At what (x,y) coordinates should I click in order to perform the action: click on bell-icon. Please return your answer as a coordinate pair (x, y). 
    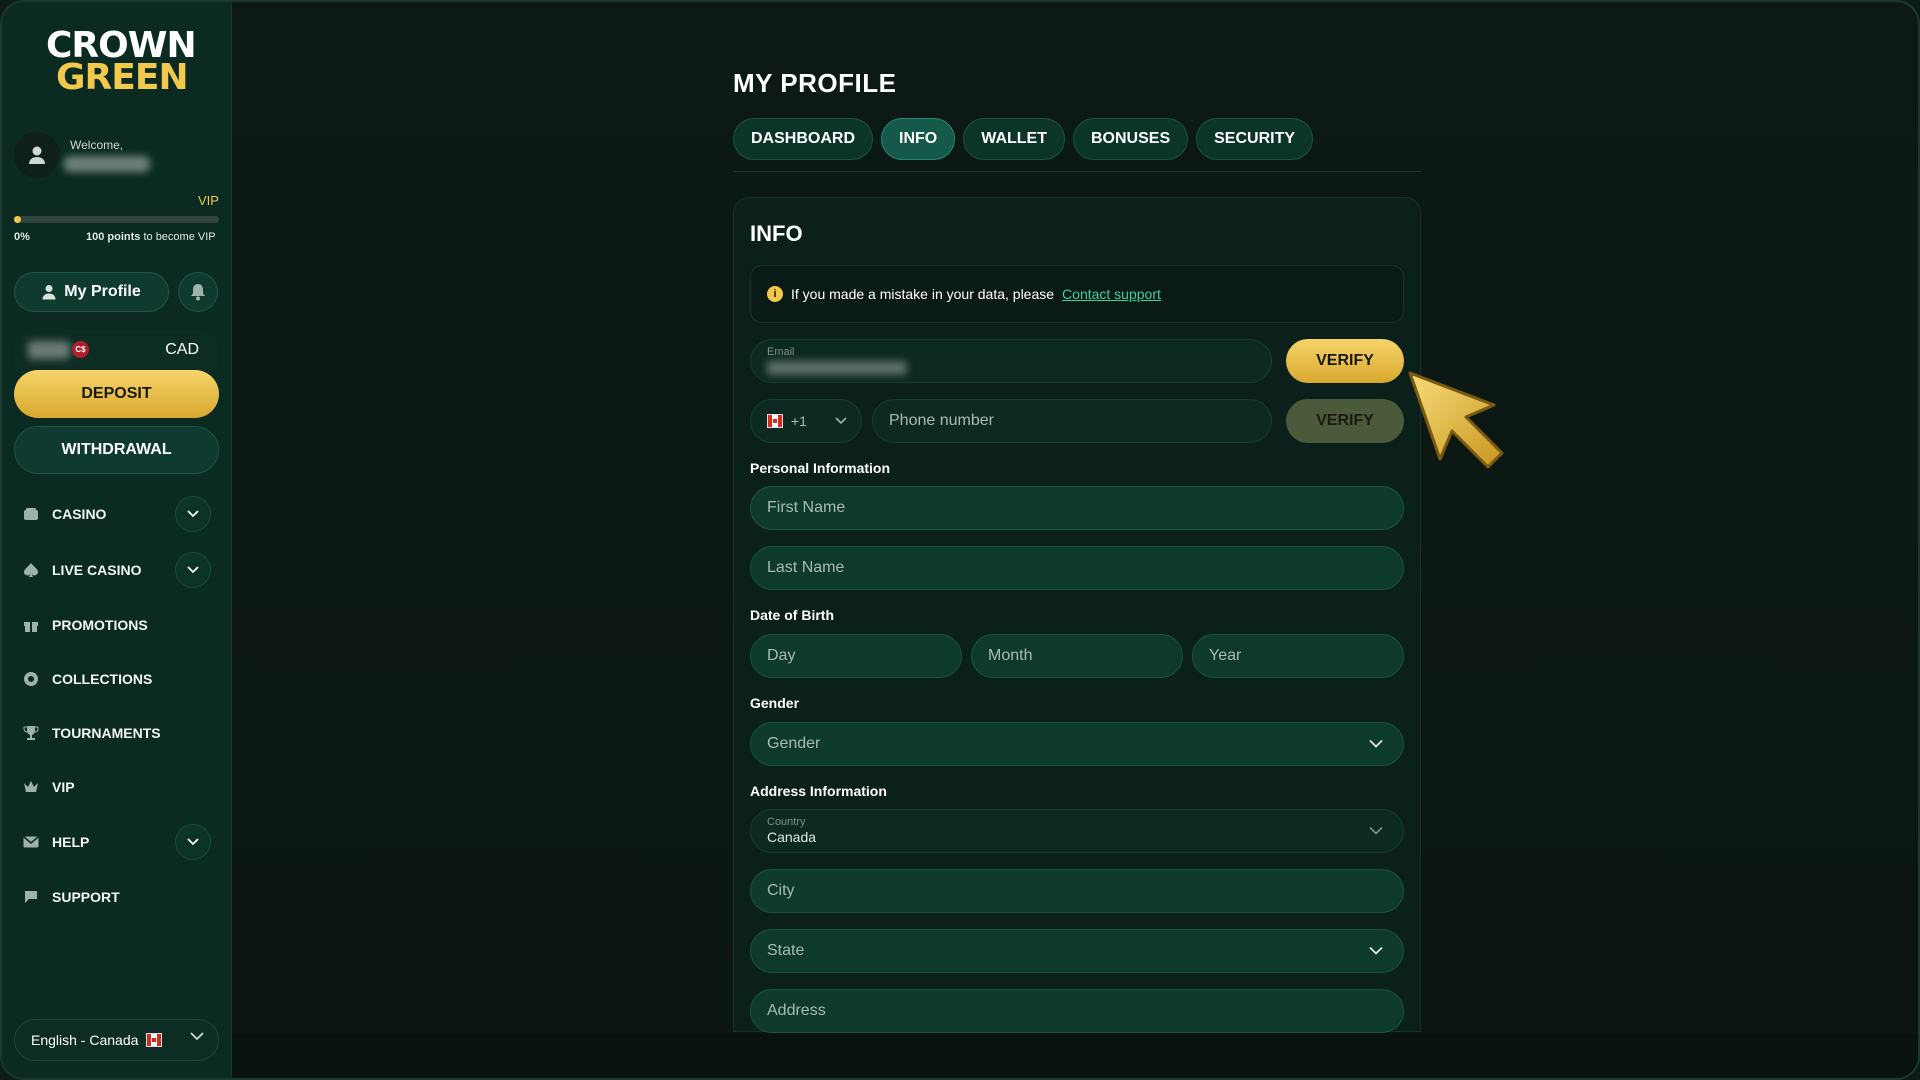
    Looking at the image, I should click on (198, 292).